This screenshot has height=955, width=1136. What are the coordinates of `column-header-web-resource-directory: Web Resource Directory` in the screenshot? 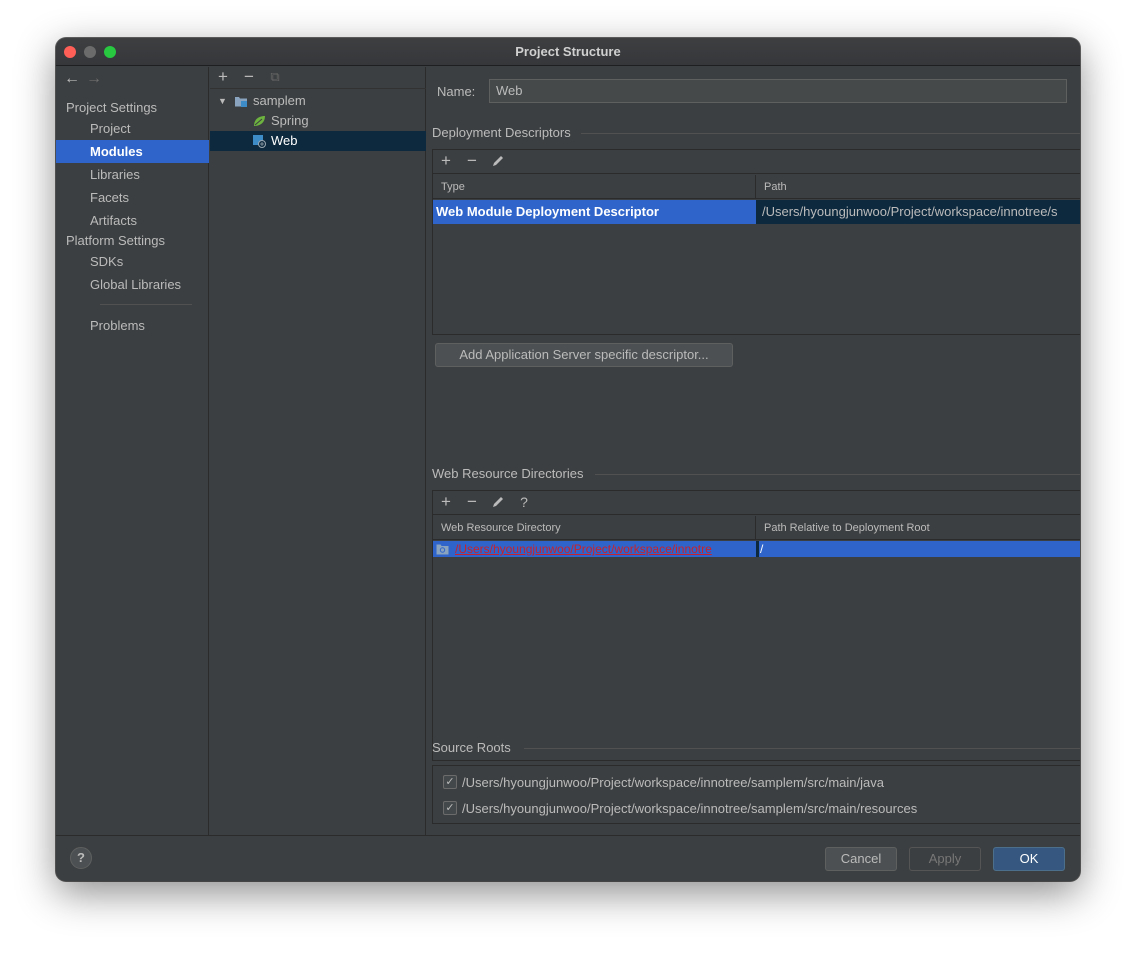 It's located at (594, 528).